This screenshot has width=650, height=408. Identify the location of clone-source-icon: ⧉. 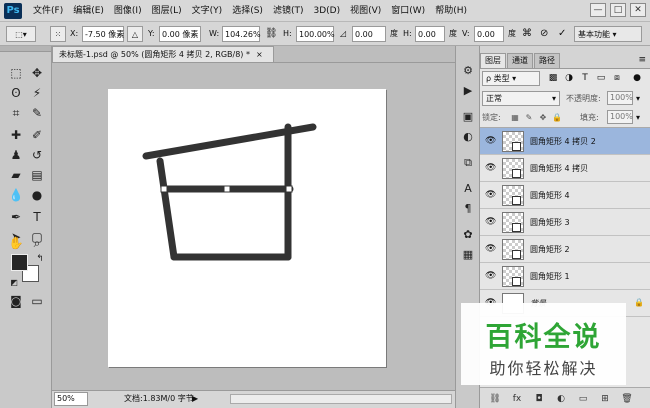
(468, 163).